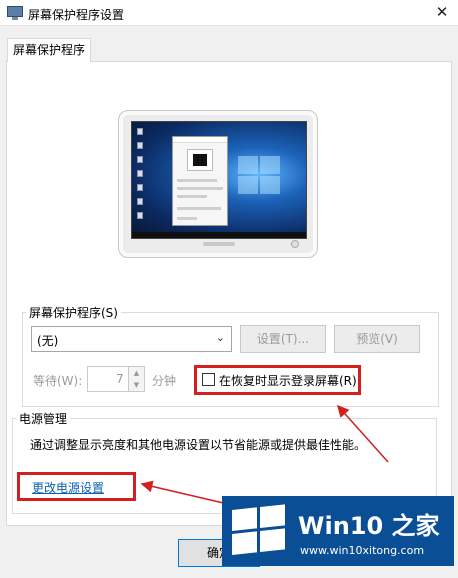 The width and height of the screenshot is (458, 578). Describe the element at coordinates (362, 550) in the screenshot. I see `watermark-url: www.win10xitong.com` at that location.